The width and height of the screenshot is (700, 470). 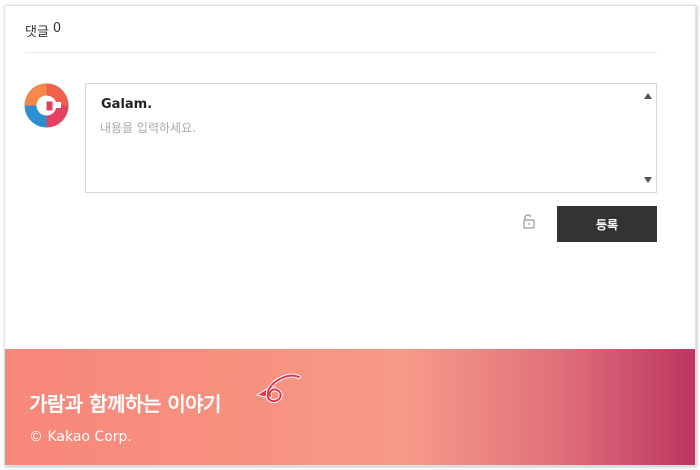 I want to click on header-divider, so click(x=341, y=52).